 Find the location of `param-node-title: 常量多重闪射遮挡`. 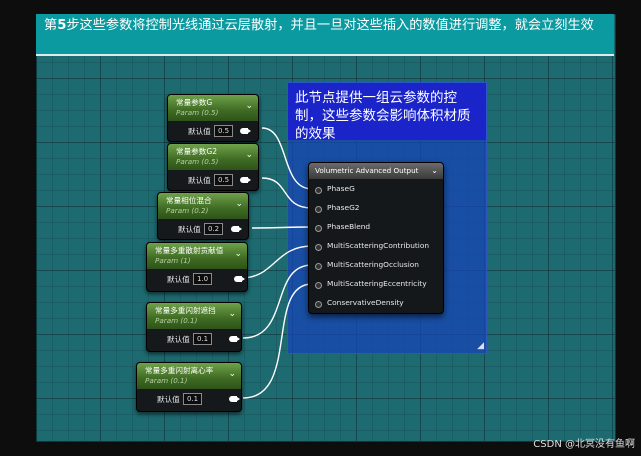

param-node-title: 常量多重闪射遮挡 is located at coordinates (185, 310).